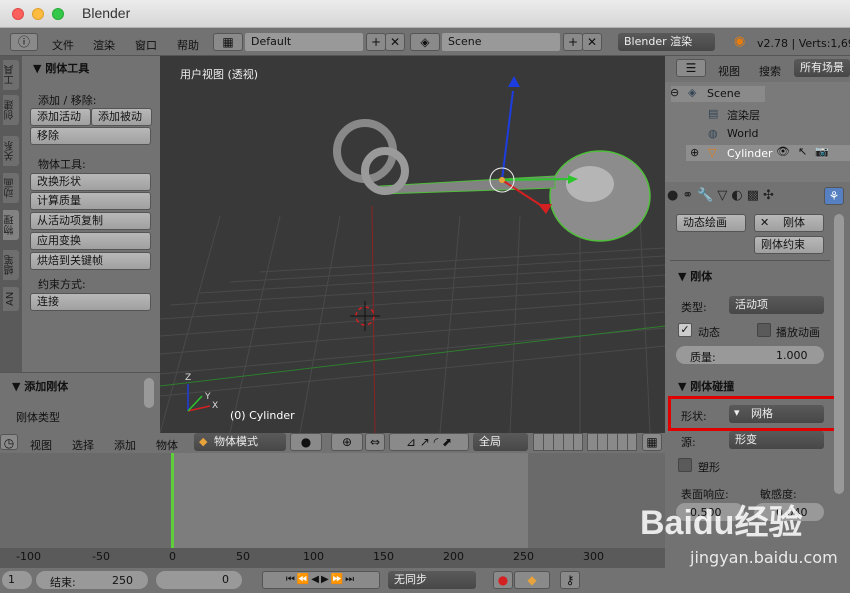  What do you see at coordinates (802, 151) in the screenshot?
I see `selectable-cursor-icon: ↖` at bounding box center [802, 151].